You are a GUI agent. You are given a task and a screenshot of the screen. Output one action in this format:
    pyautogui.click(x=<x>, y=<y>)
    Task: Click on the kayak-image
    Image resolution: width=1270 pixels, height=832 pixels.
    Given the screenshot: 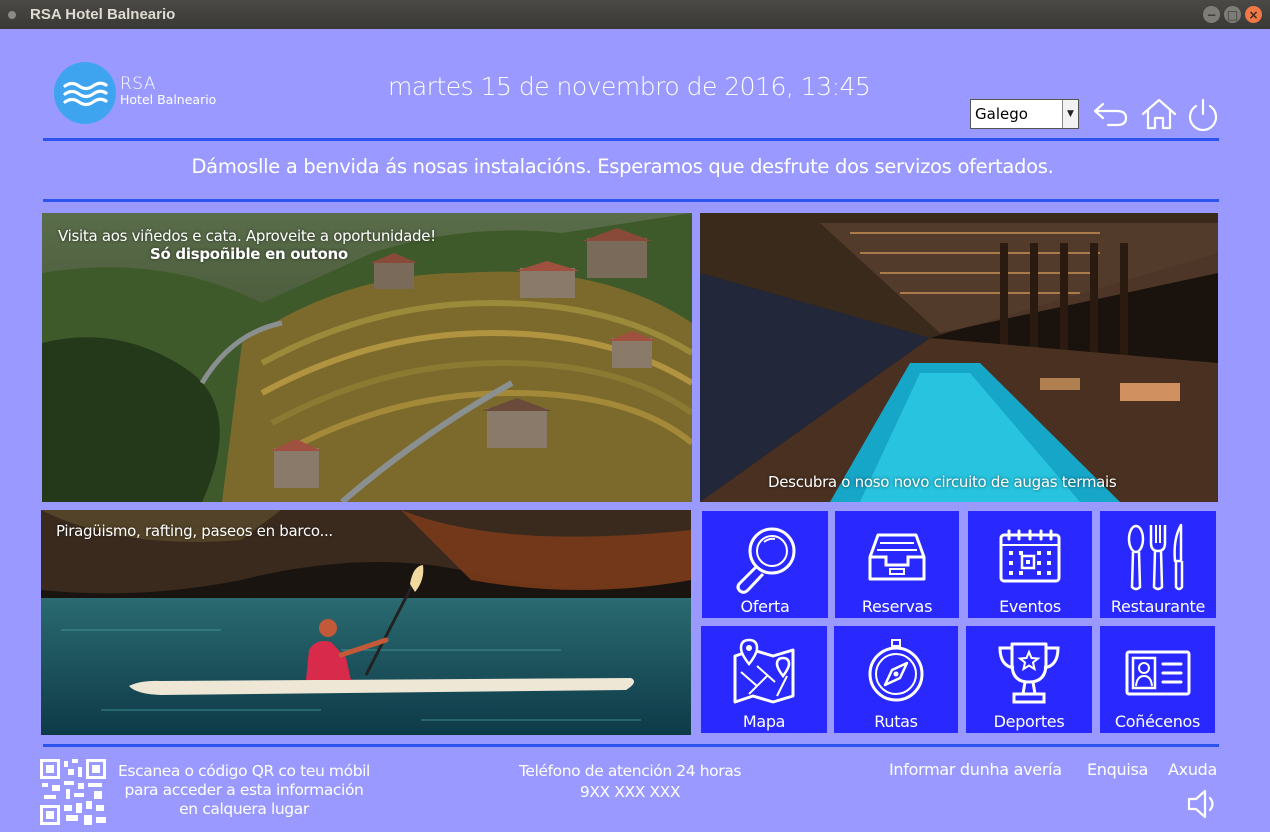 What is the action you would take?
    pyautogui.click(x=366, y=622)
    